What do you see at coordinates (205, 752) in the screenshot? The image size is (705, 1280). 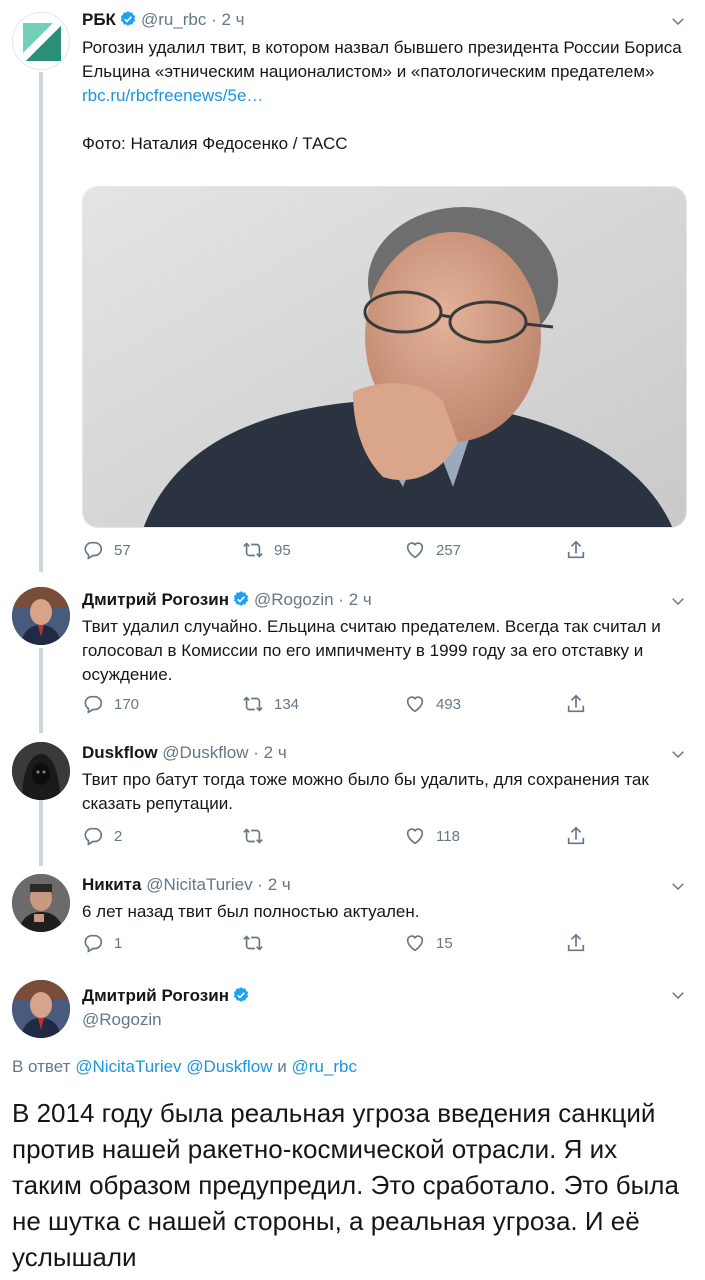 I see `author-handle: @Duskflow` at bounding box center [205, 752].